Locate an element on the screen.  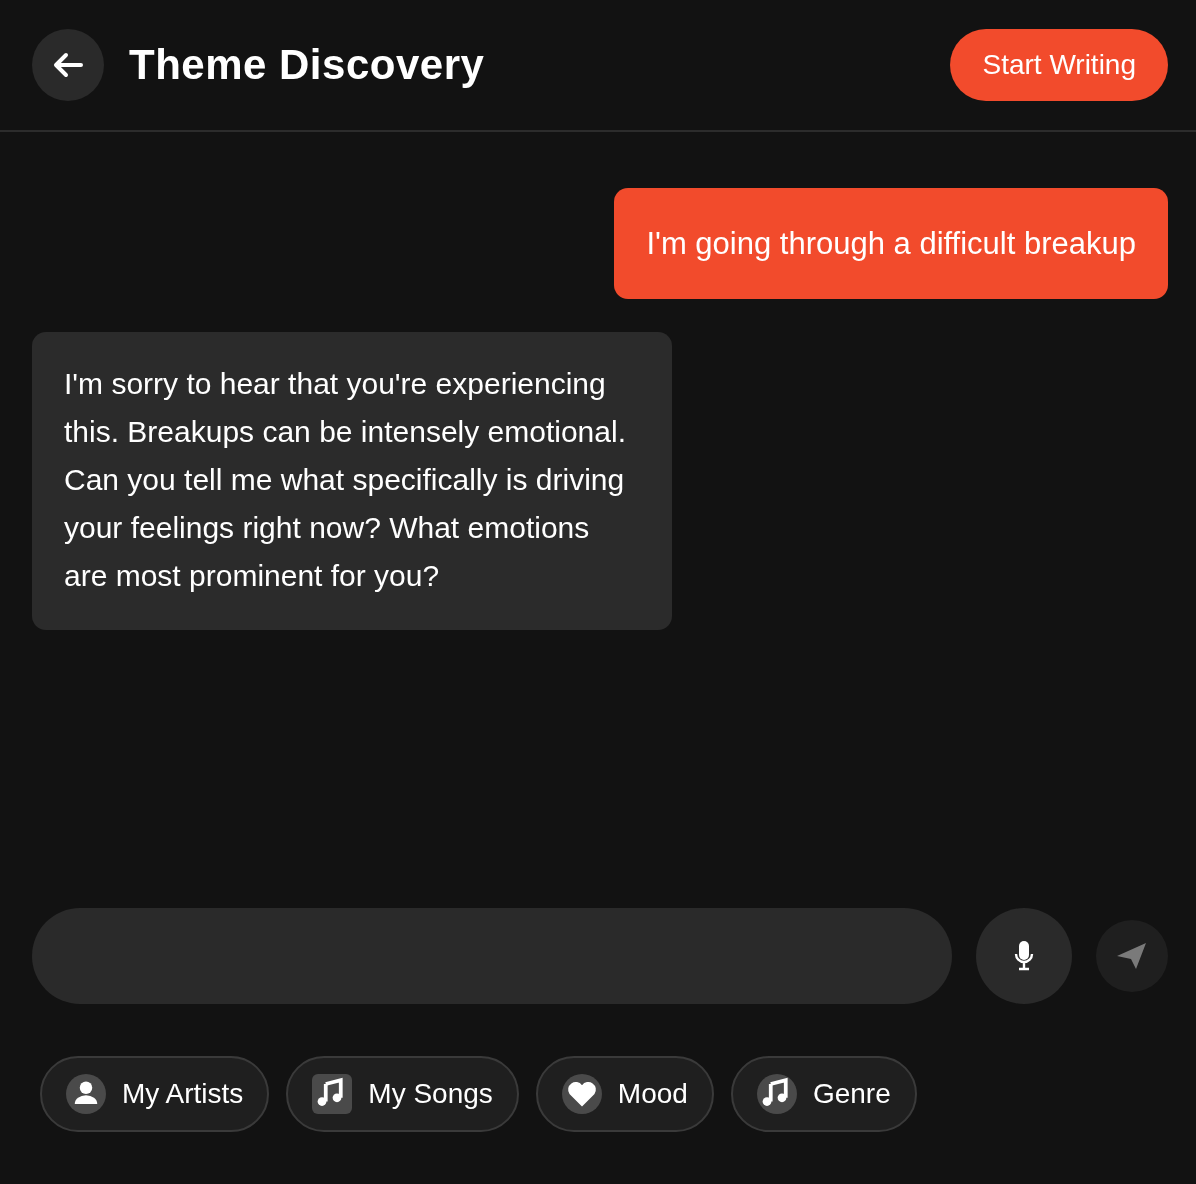
user-message-bubble: I'm going through a difficult breakup is located at coordinates (891, 243).